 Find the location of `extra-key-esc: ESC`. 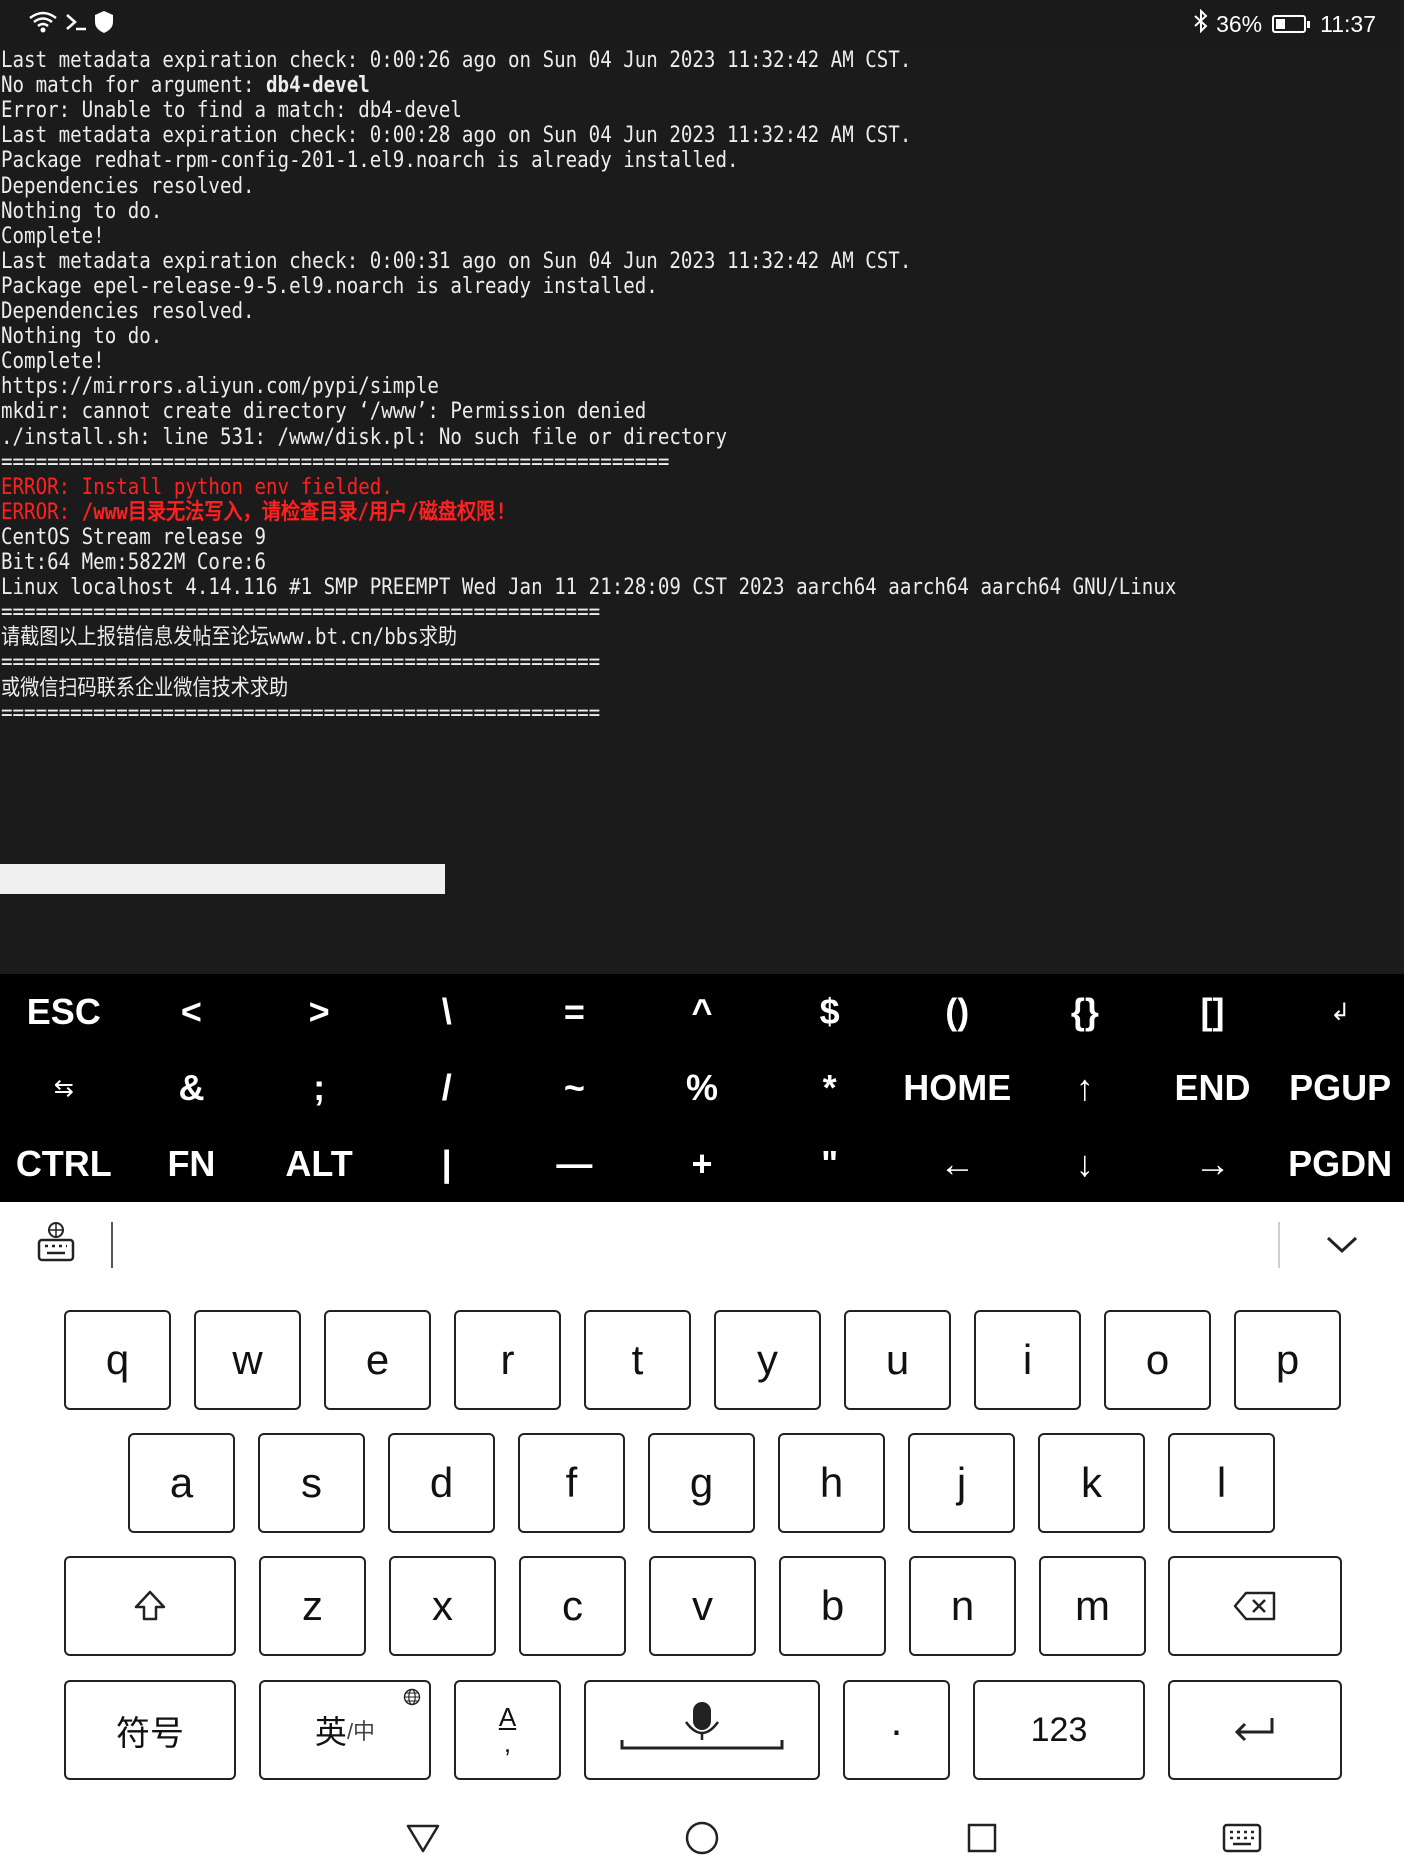

extra-key-esc: ESC is located at coordinates (64, 1012).